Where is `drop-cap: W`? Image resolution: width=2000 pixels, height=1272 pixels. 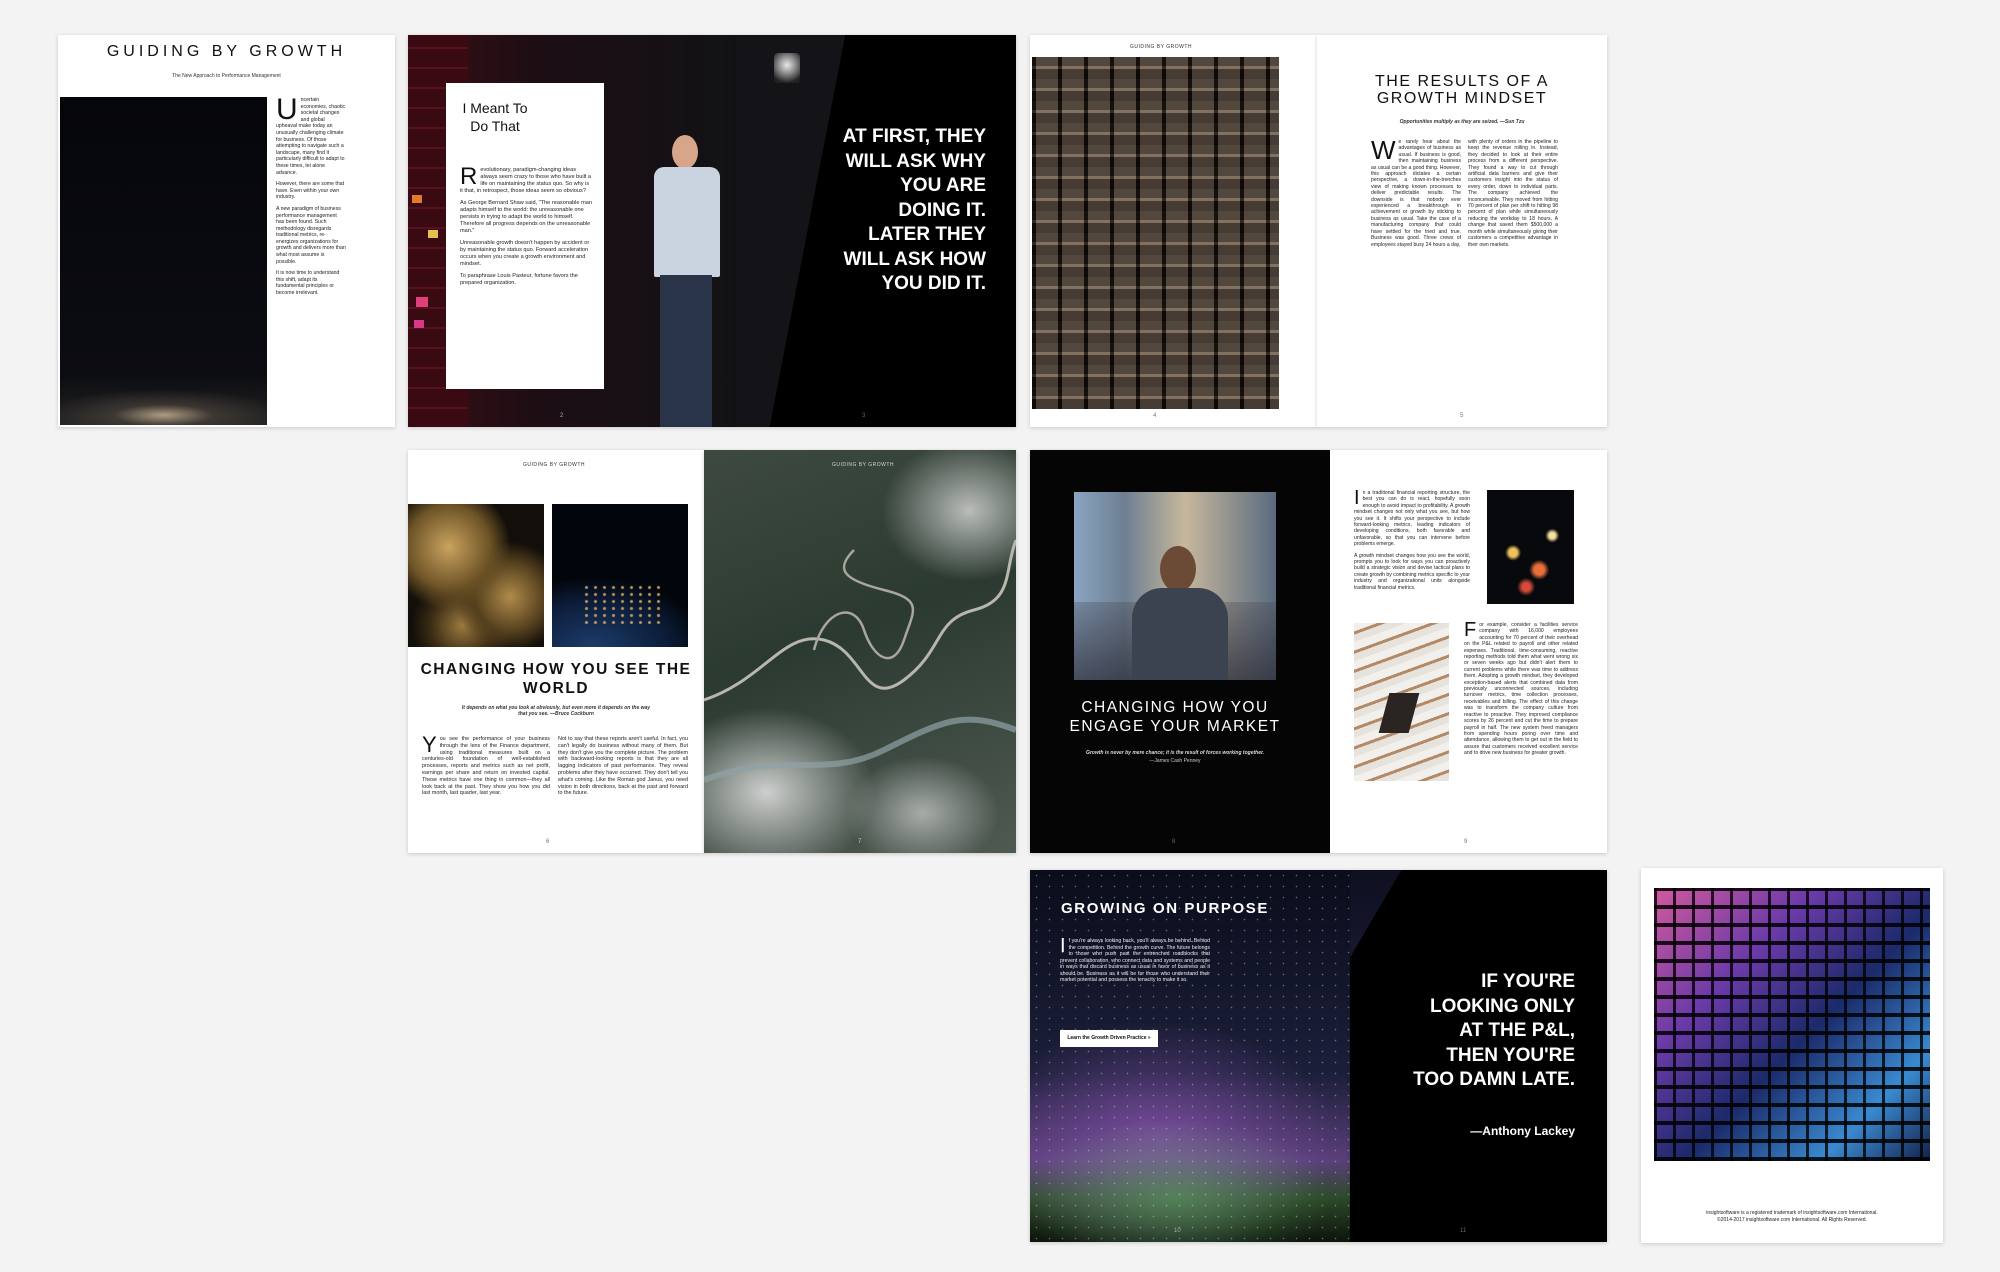
drop-cap: W is located at coordinates (1383, 150).